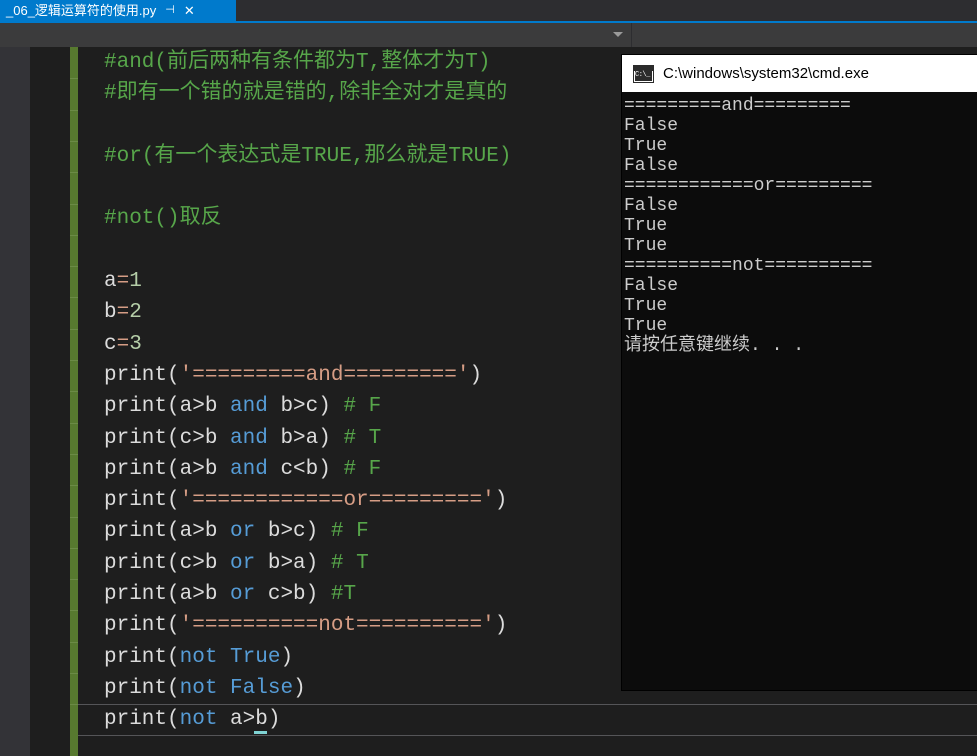 This screenshot has width=977, height=756. Describe the element at coordinates (643, 73) in the screenshot. I see `cmd-icon` at that location.